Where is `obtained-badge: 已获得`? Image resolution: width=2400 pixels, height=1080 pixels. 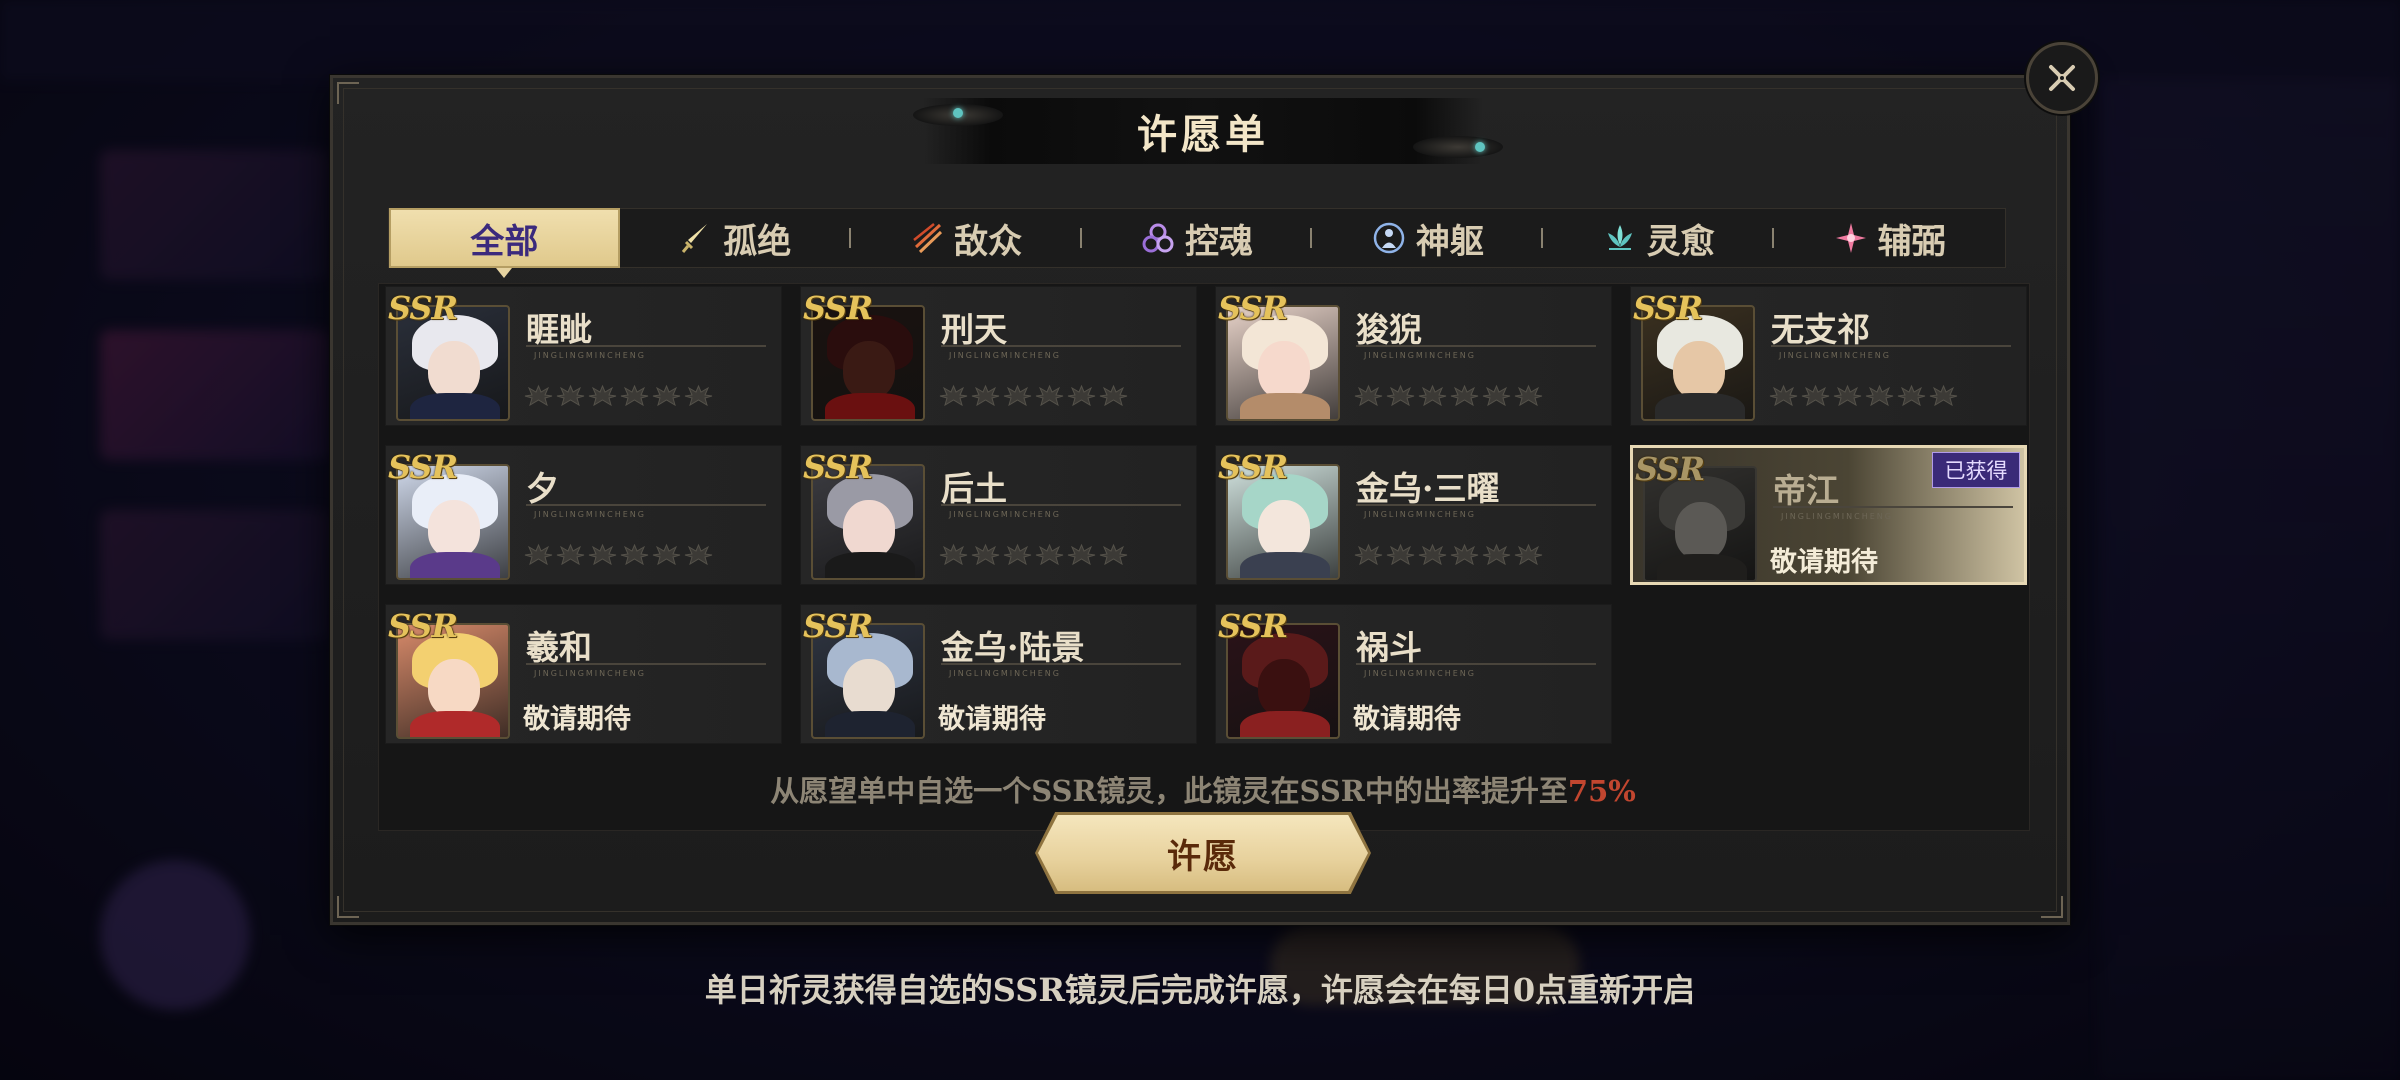 obtained-badge: 已获得 is located at coordinates (1976, 470).